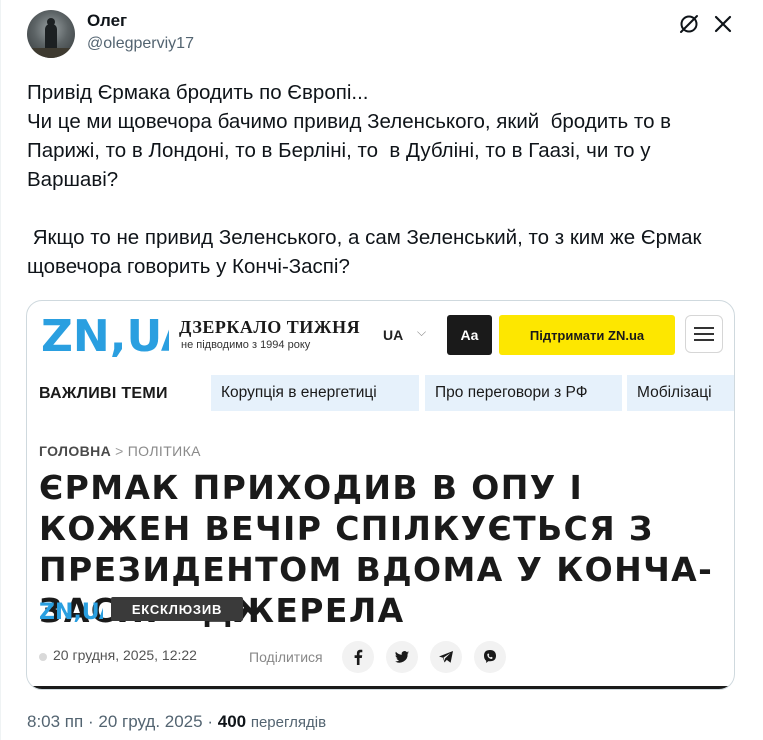  I want to click on tweet-meta: 8:03 пп · 20 груд. 2025 · 400 переглядів, so click(176, 722).